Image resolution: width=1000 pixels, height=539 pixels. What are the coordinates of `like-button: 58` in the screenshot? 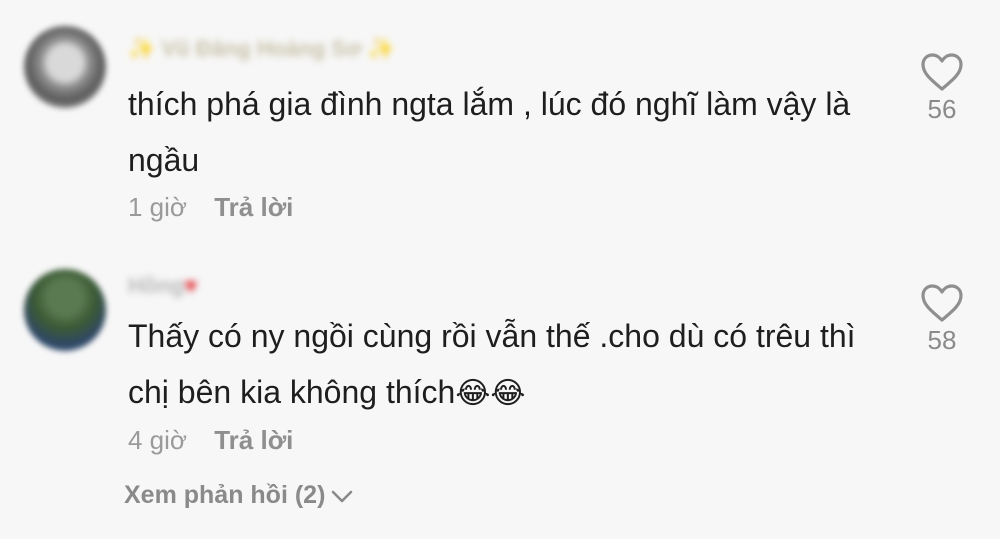 It's located at (942, 319).